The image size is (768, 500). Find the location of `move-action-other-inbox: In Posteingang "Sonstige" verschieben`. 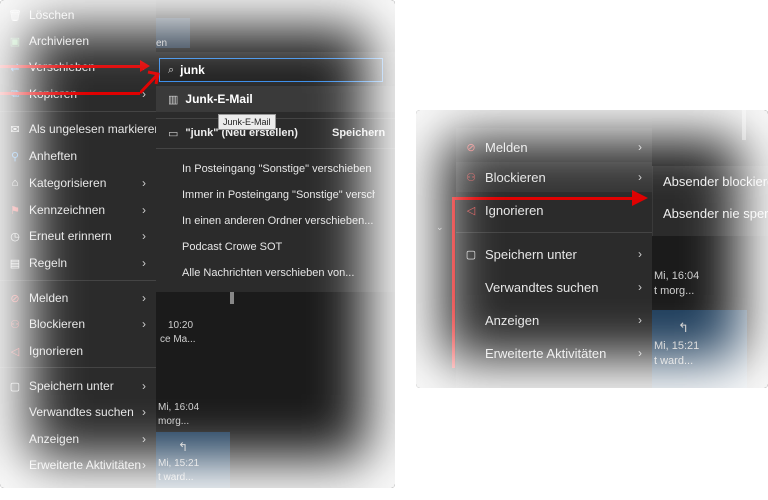

move-action-other-inbox: In Posteingang "Sonstige" verschieben is located at coordinates (275, 169).